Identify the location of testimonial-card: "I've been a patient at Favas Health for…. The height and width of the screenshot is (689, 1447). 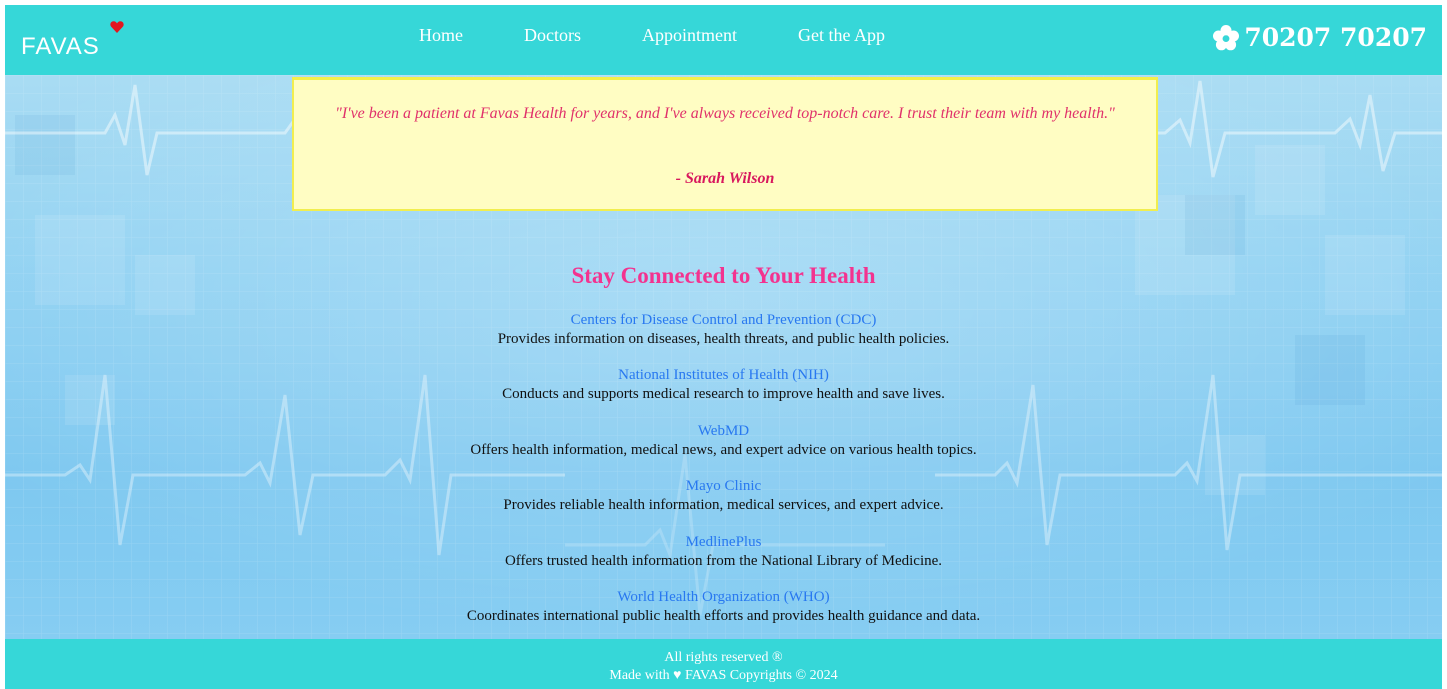
(725, 144).